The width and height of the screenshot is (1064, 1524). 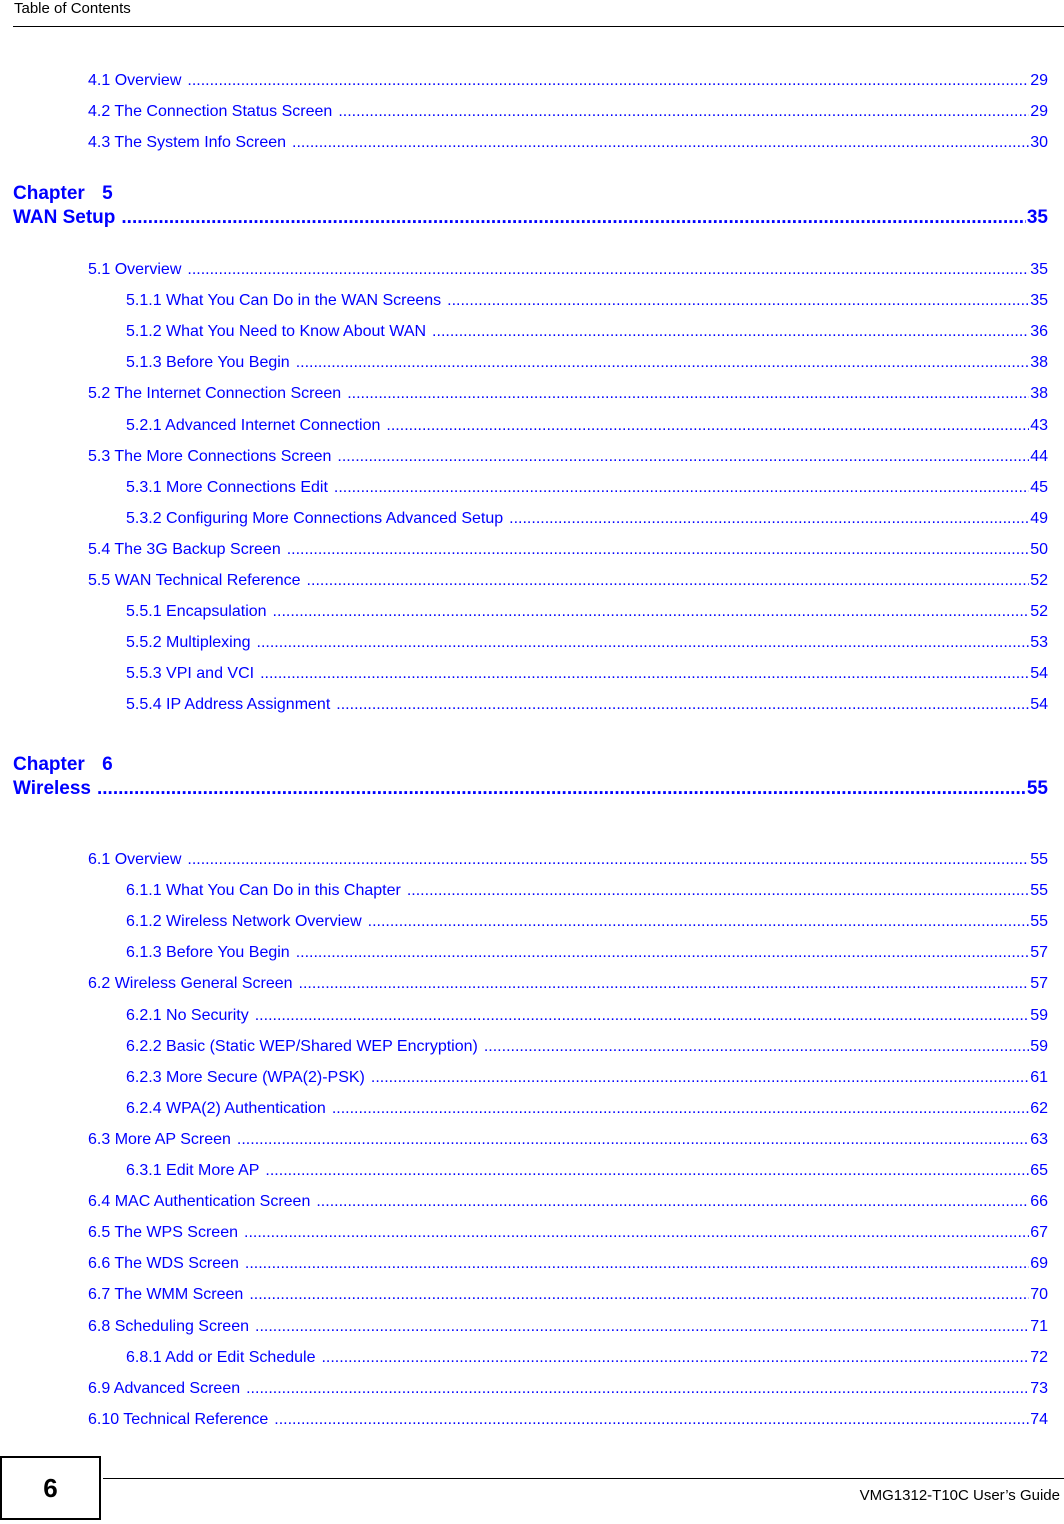 What do you see at coordinates (1039, 1108) in the screenshot?
I see `toc-entry-page: 62` at bounding box center [1039, 1108].